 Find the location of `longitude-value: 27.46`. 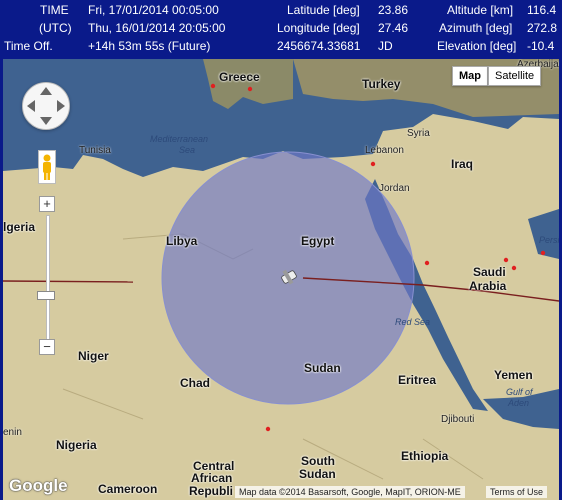

longitude-value: 27.46 is located at coordinates (393, 28).